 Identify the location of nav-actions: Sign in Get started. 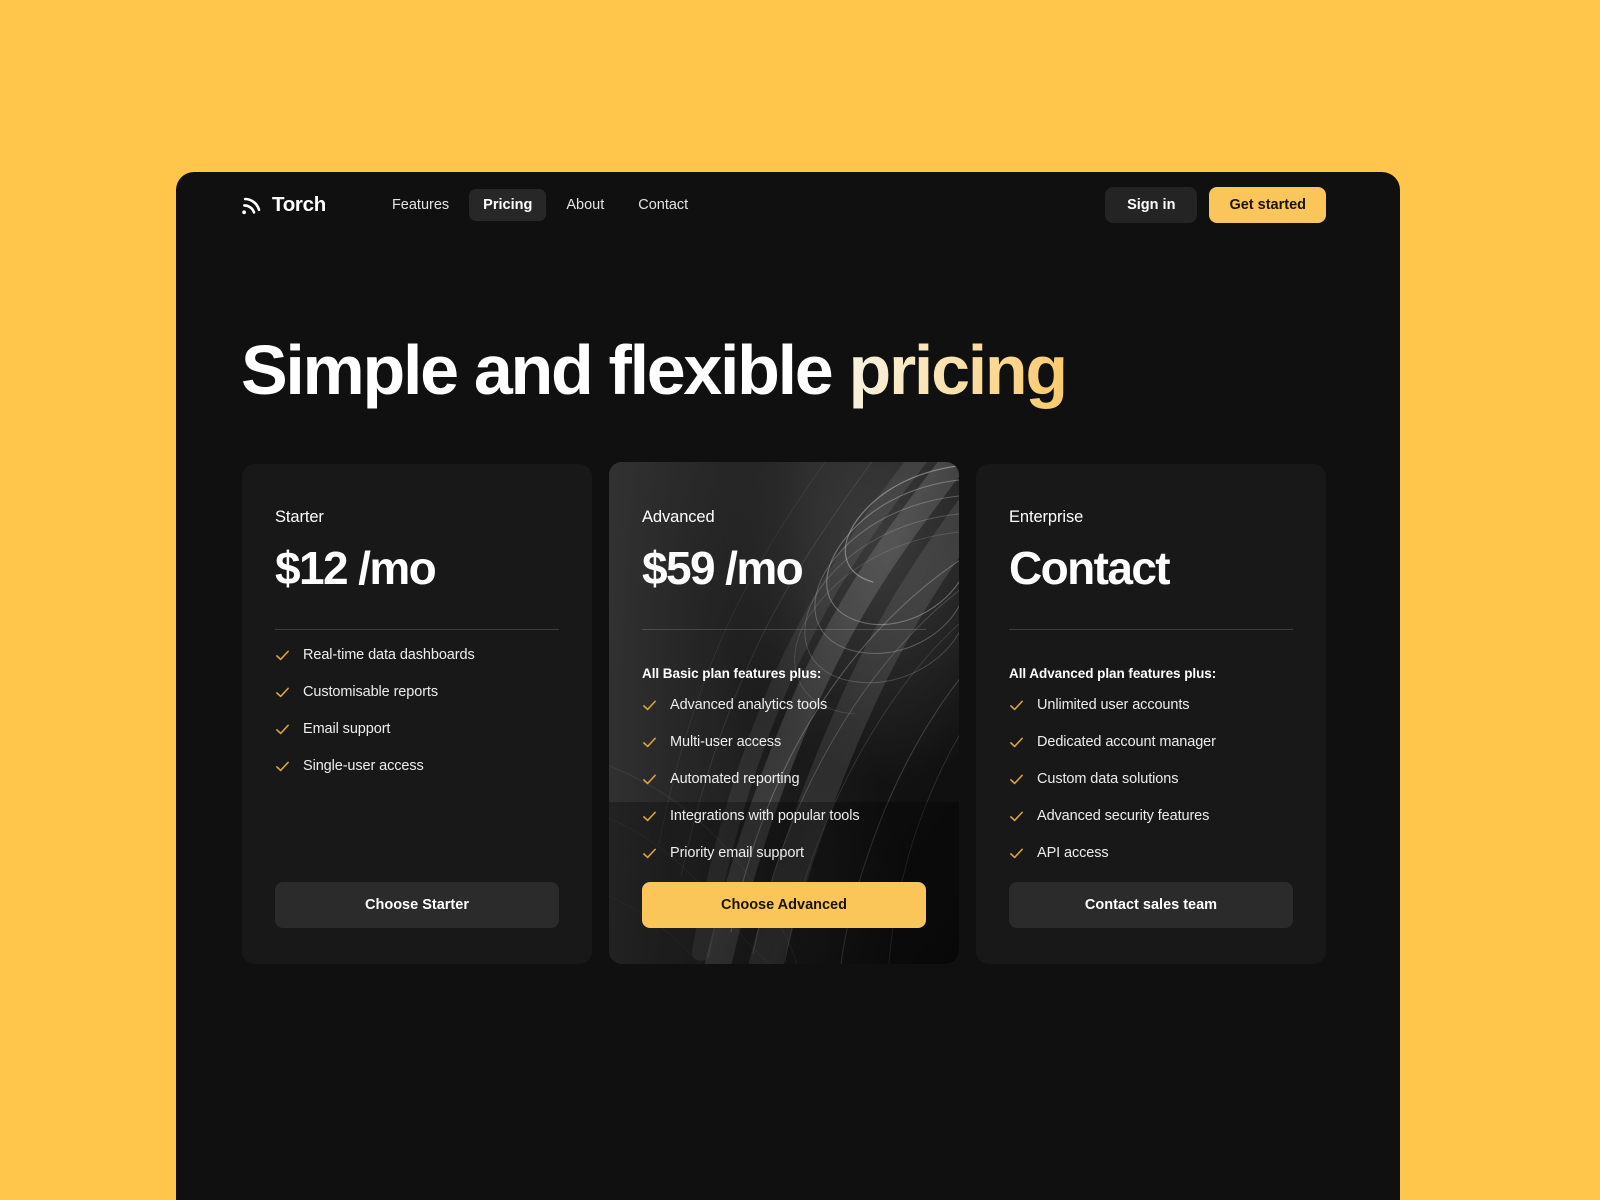
(1215, 205).